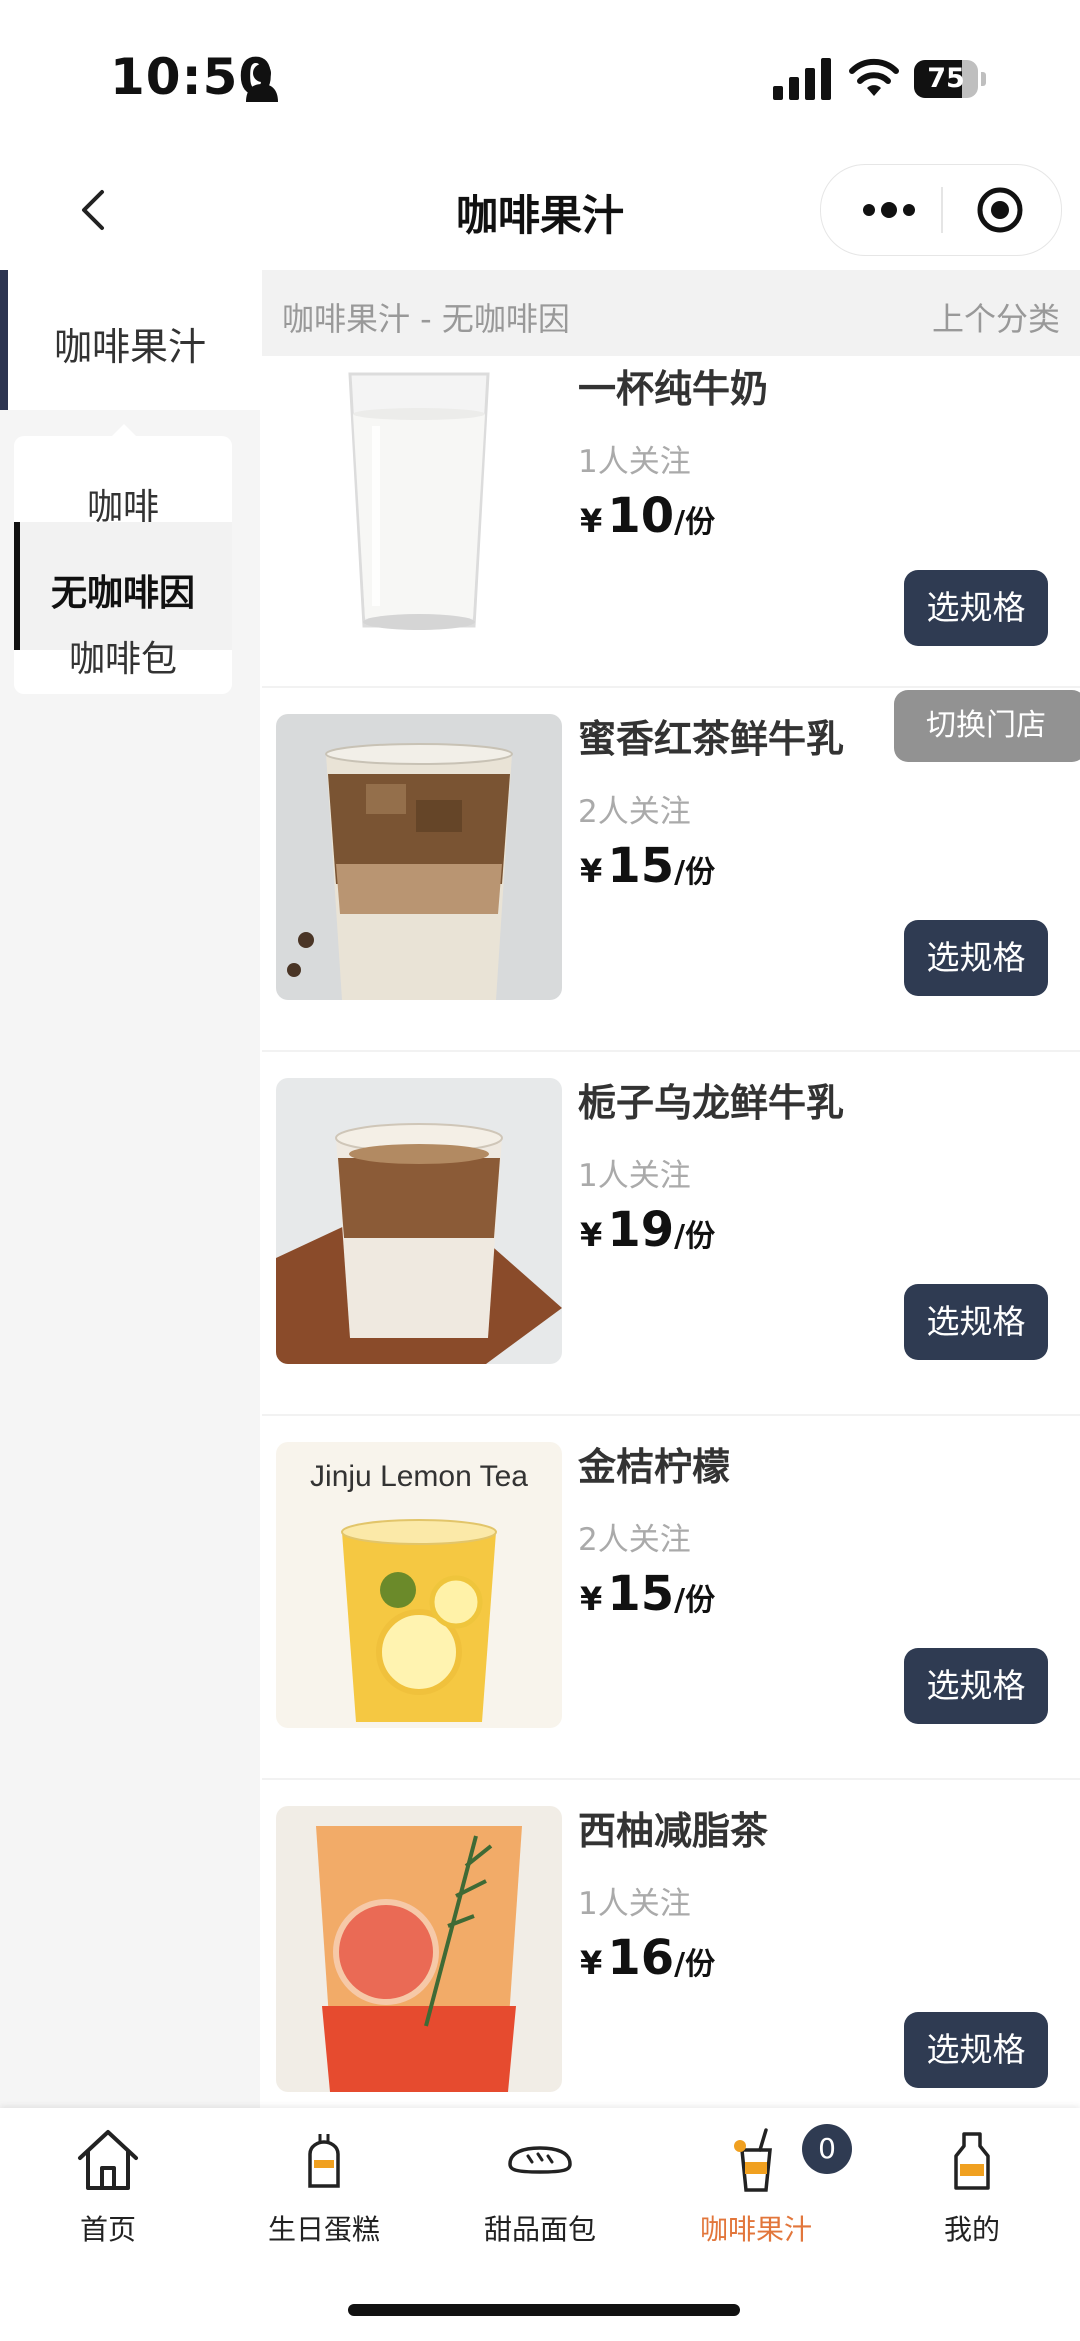  What do you see at coordinates (641, 516) in the screenshot?
I see `price-value: 10` at bounding box center [641, 516].